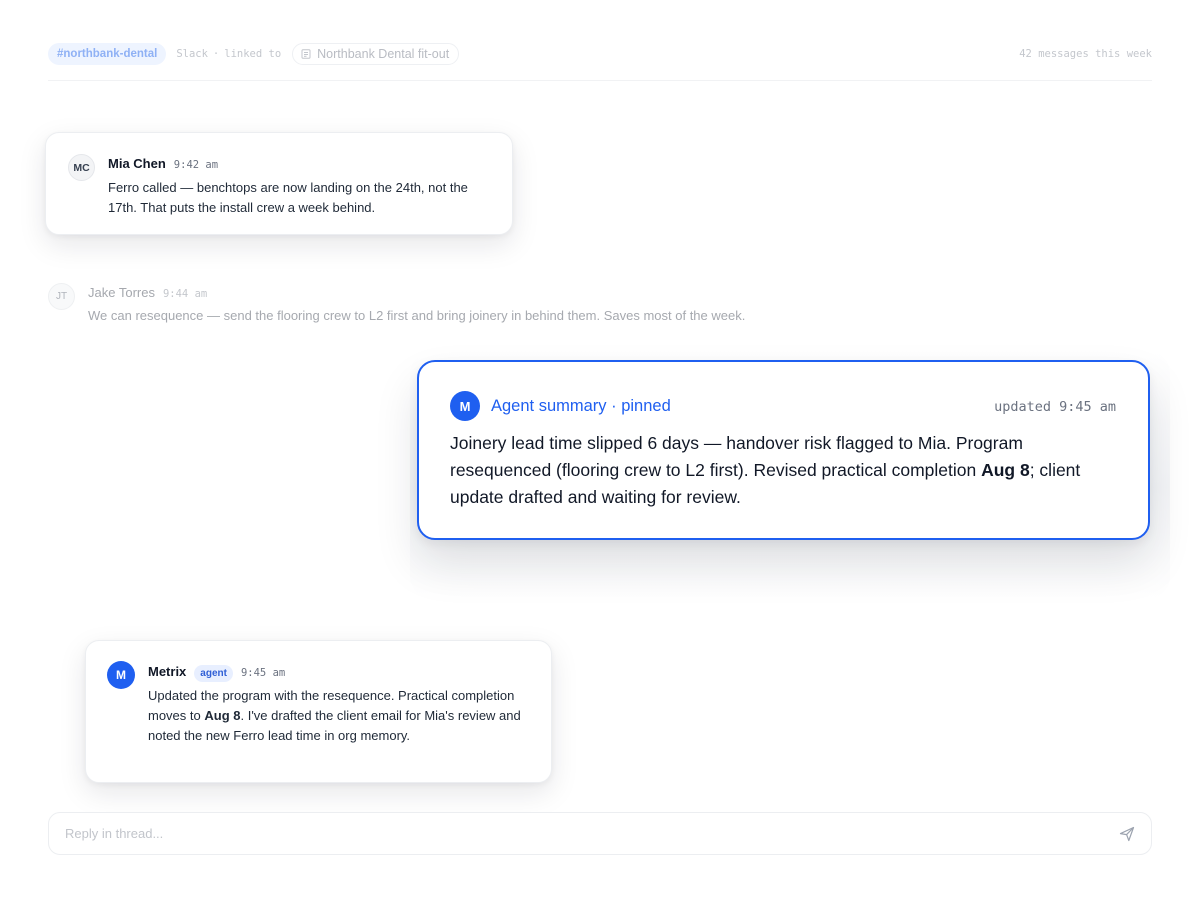 The height and width of the screenshot is (900, 1200). What do you see at coordinates (338, 673) in the screenshot?
I see `message-header: Metrix agent 9:45 am` at bounding box center [338, 673].